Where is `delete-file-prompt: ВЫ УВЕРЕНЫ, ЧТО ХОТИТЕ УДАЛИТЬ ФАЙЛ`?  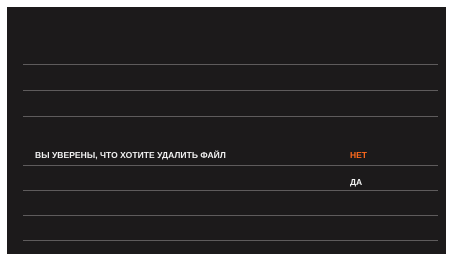 delete-file-prompt: ВЫ УВЕРЕНЫ, ЧТО ХОТИТЕ УДАЛИТЬ ФАЙЛ is located at coordinates (130, 155).